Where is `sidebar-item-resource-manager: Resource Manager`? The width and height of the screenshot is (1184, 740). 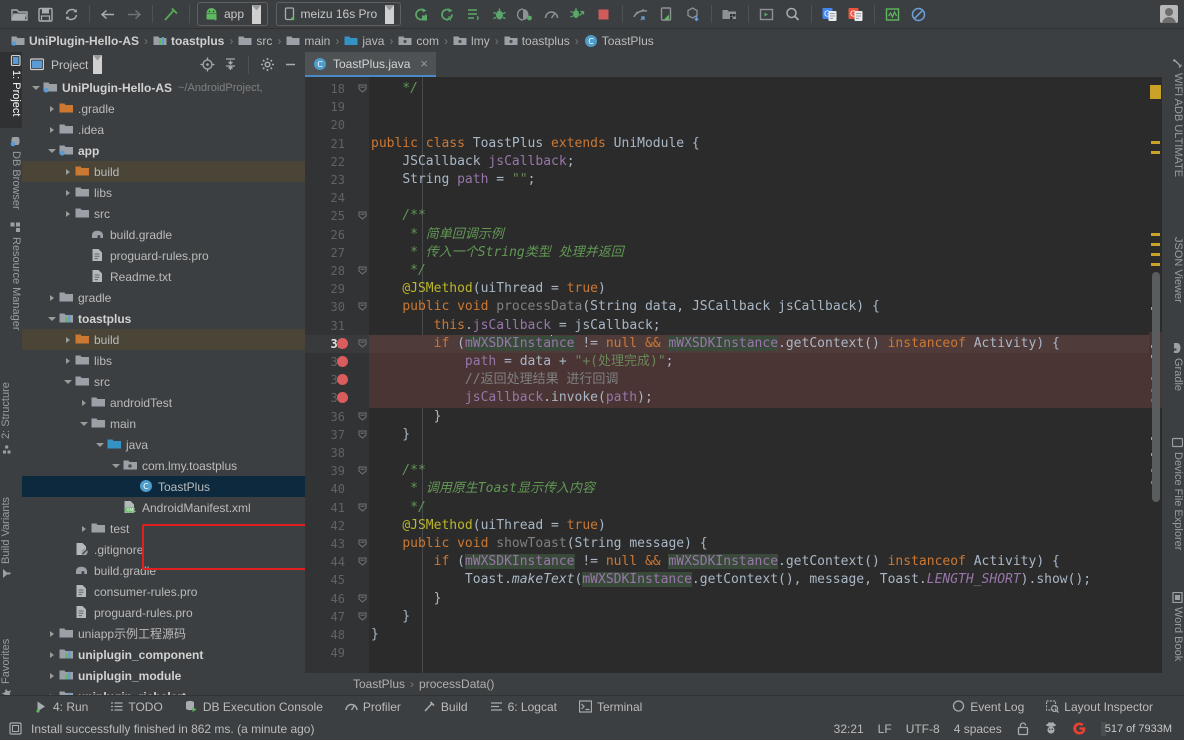 sidebar-item-resource-manager: Resource Manager is located at coordinates (16, 276).